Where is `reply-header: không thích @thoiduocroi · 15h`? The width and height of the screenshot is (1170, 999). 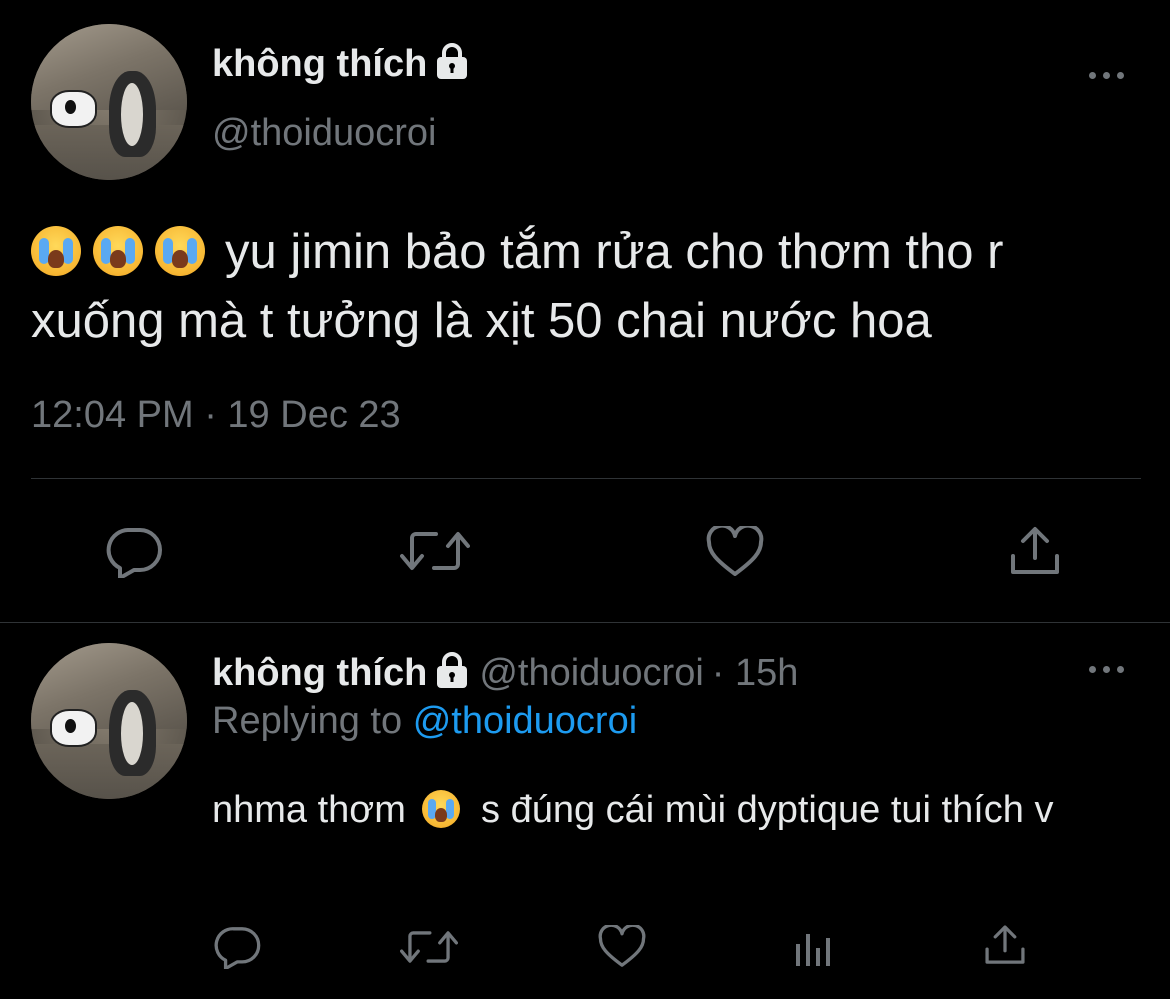
reply-header: không thích @thoiduocroi · 15h is located at coordinates (505, 673).